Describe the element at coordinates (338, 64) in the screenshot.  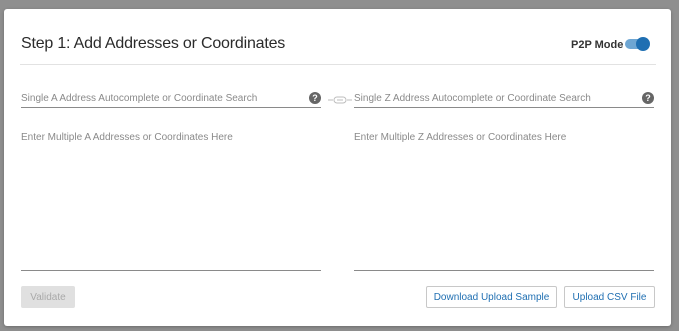
I see `header-divider` at that location.